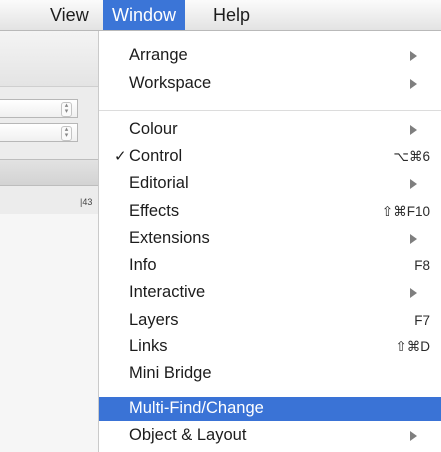 Image resolution: width=441 pixels, height=452 pixels. Describe the element at coordinates (143, 265) in the screenshot. I see `menu-item-label: Info` at that location.